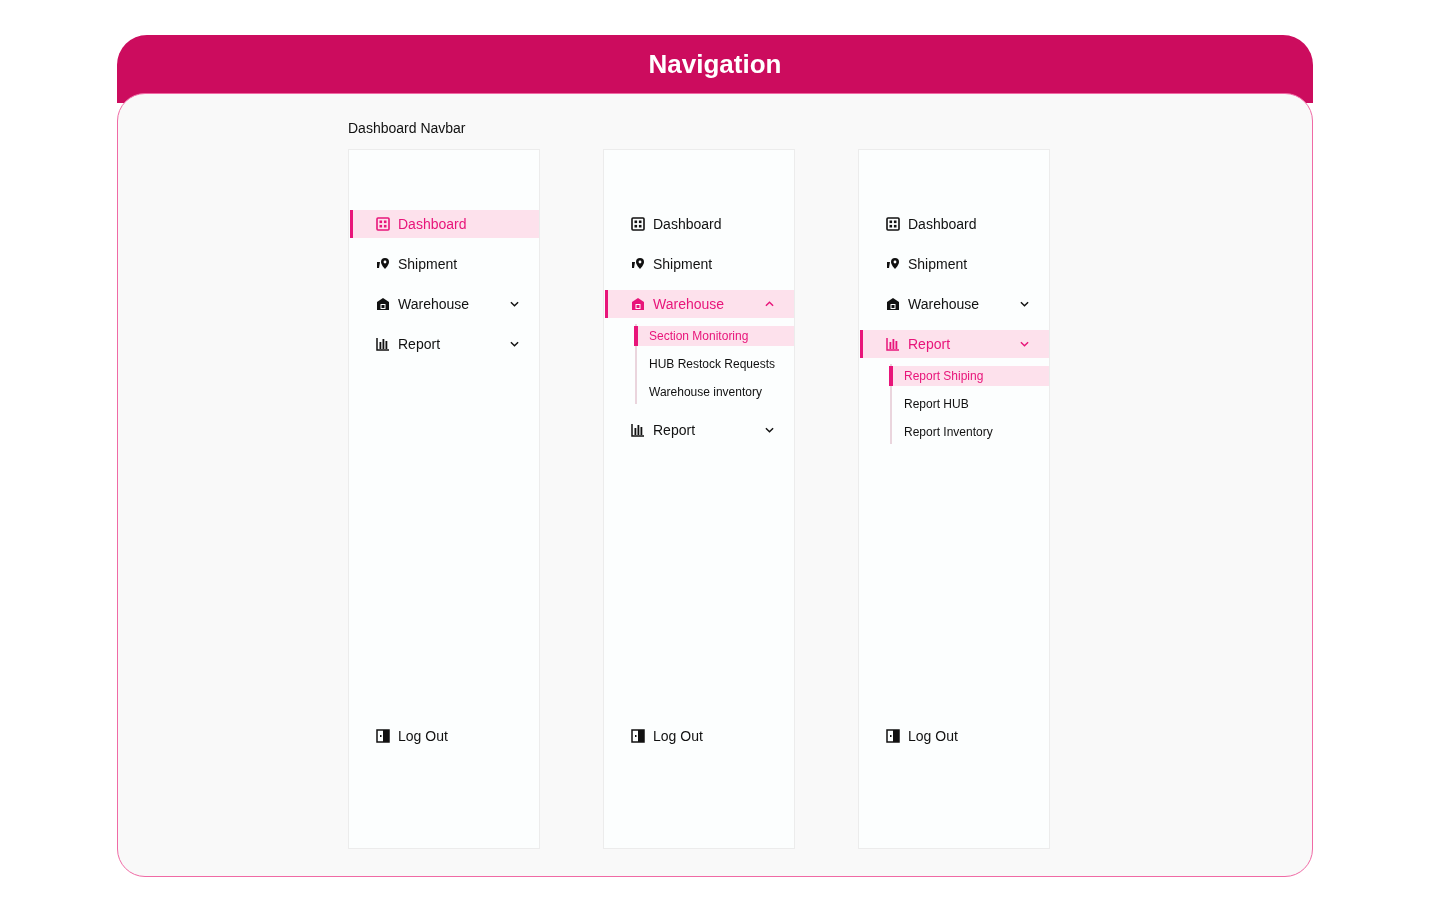 The height and width of the screenshot is (913, 1440). I want to click on section-title: Dashboard Navbar, so click(407, 128).